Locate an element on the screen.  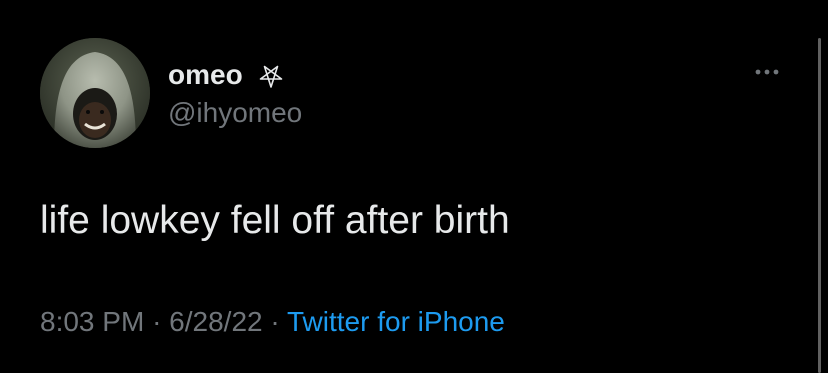
scrollbar is located at coordinates (819, 205).